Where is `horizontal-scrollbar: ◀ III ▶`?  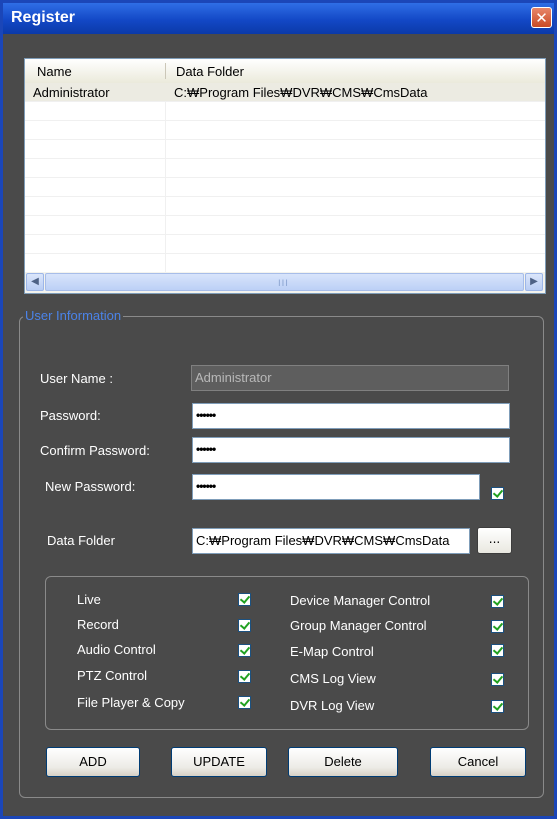 horizontal-scrollbar: ◀ III ▶ is located at coordinates (285, 282).